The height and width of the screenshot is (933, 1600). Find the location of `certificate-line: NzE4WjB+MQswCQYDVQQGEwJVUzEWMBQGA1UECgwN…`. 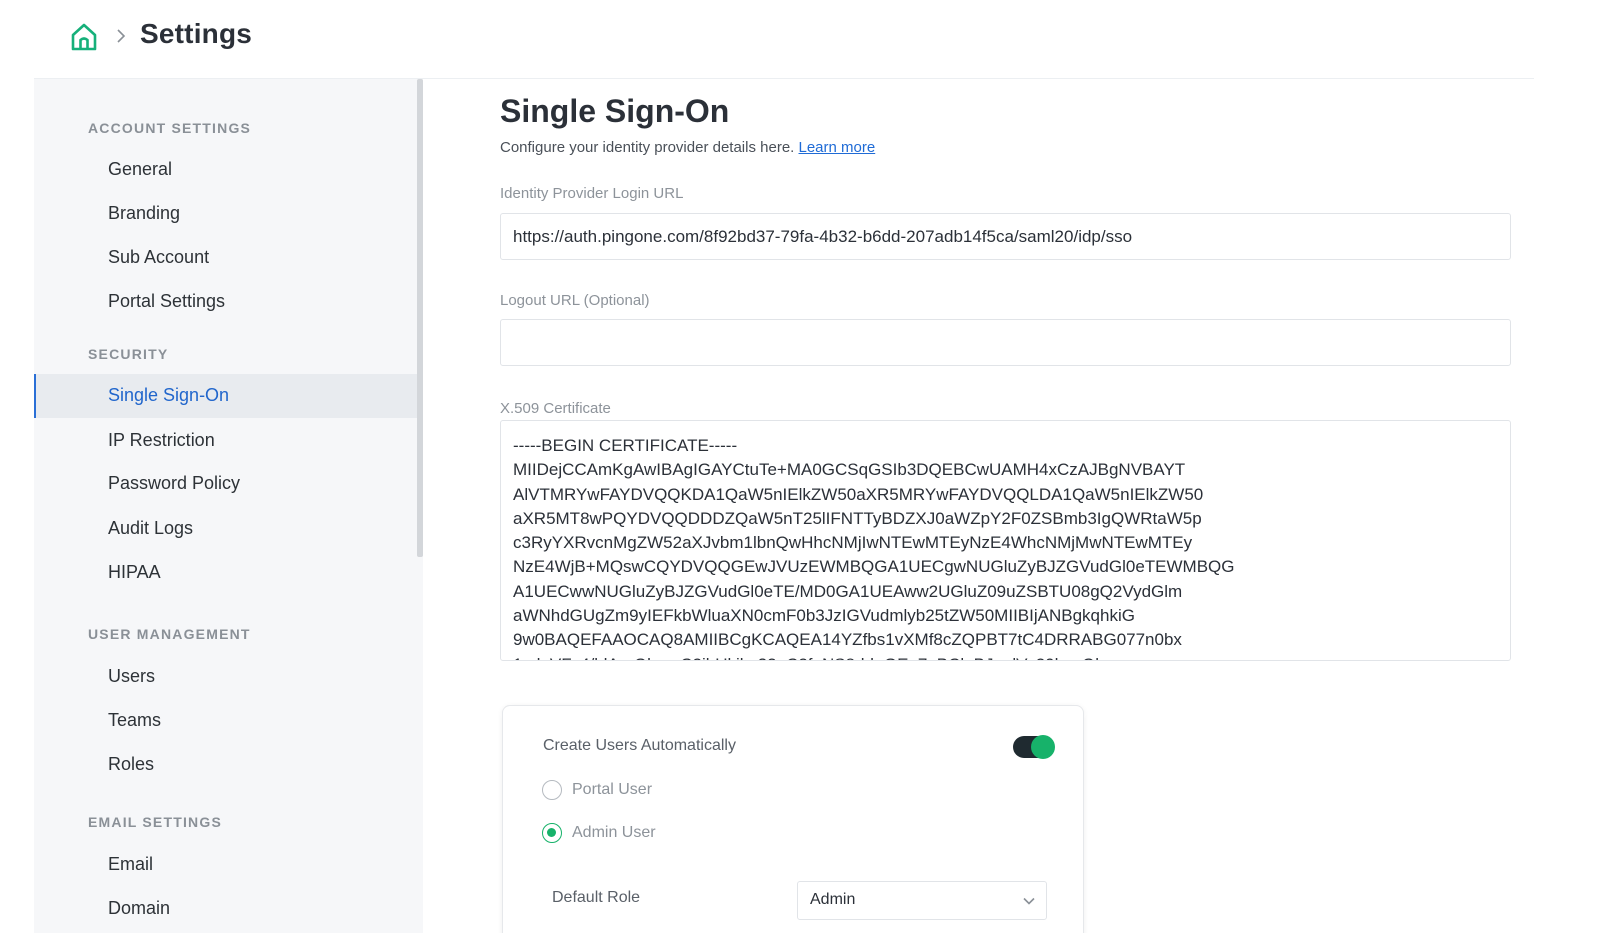

certificate-line: NzE4WjB+MQswCQYDVQQGEwJVUzEWMBQGA1UECgwN… is located at coordinates (874, 567).